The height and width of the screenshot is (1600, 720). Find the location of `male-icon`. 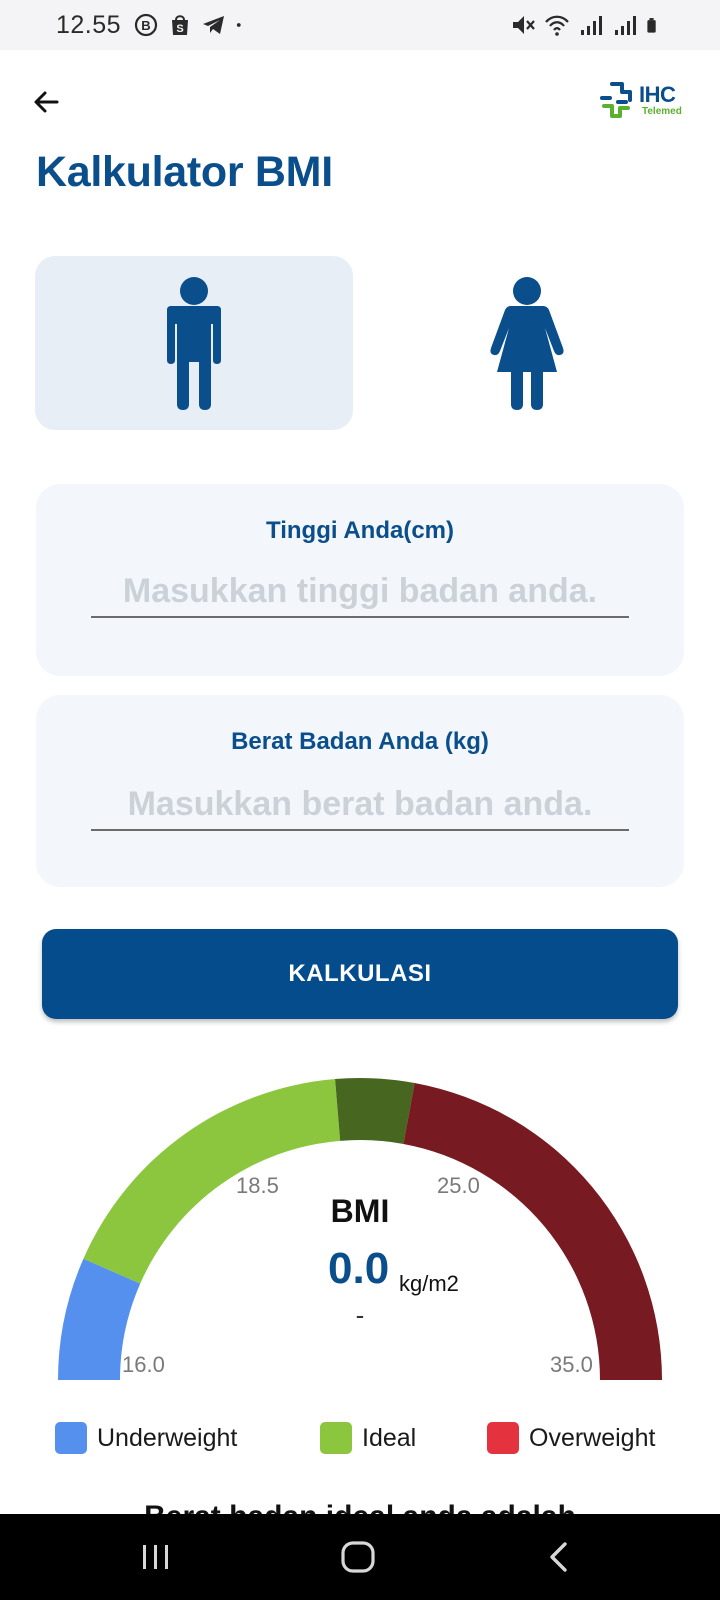

male-icon is located at coordinates (194, 343).